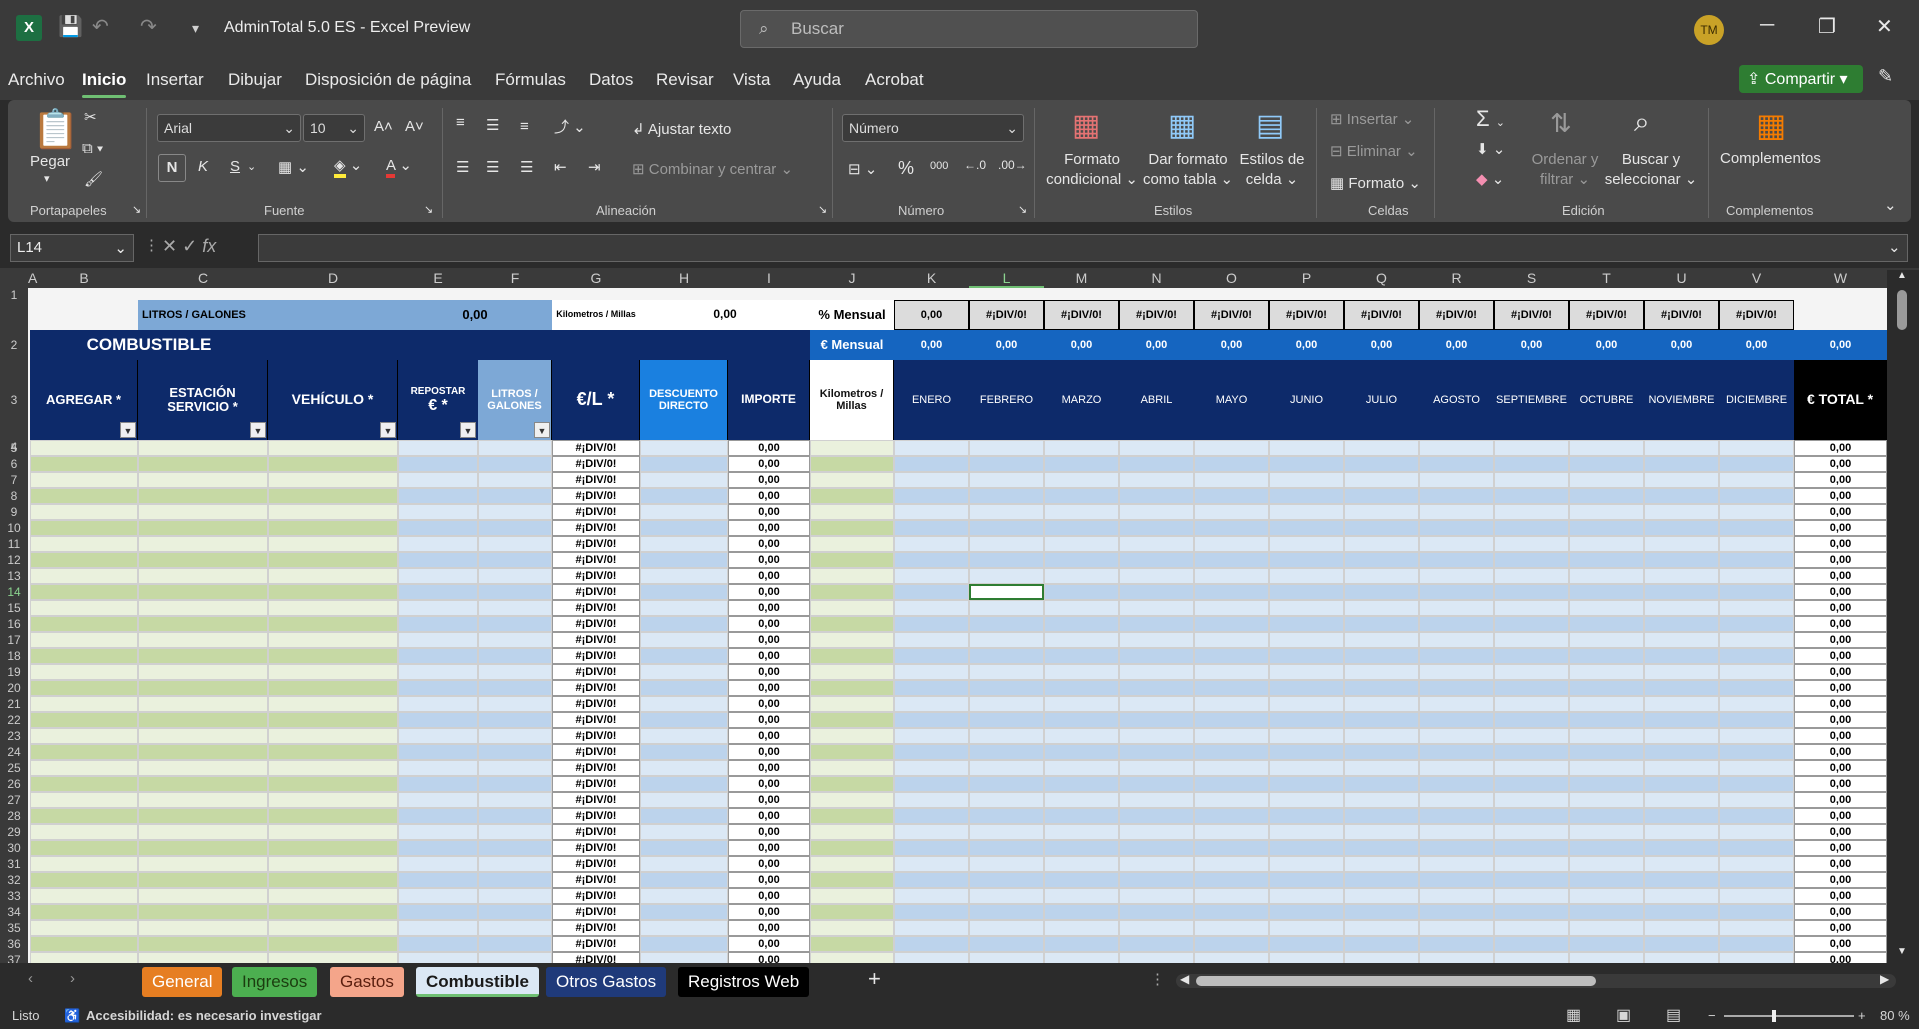  What do you see at coordinates (1372, 119) in the screenshot?
I see `insert-cells-button: ⊞ Insertar ⌄` at bounding box center [1372, 119].